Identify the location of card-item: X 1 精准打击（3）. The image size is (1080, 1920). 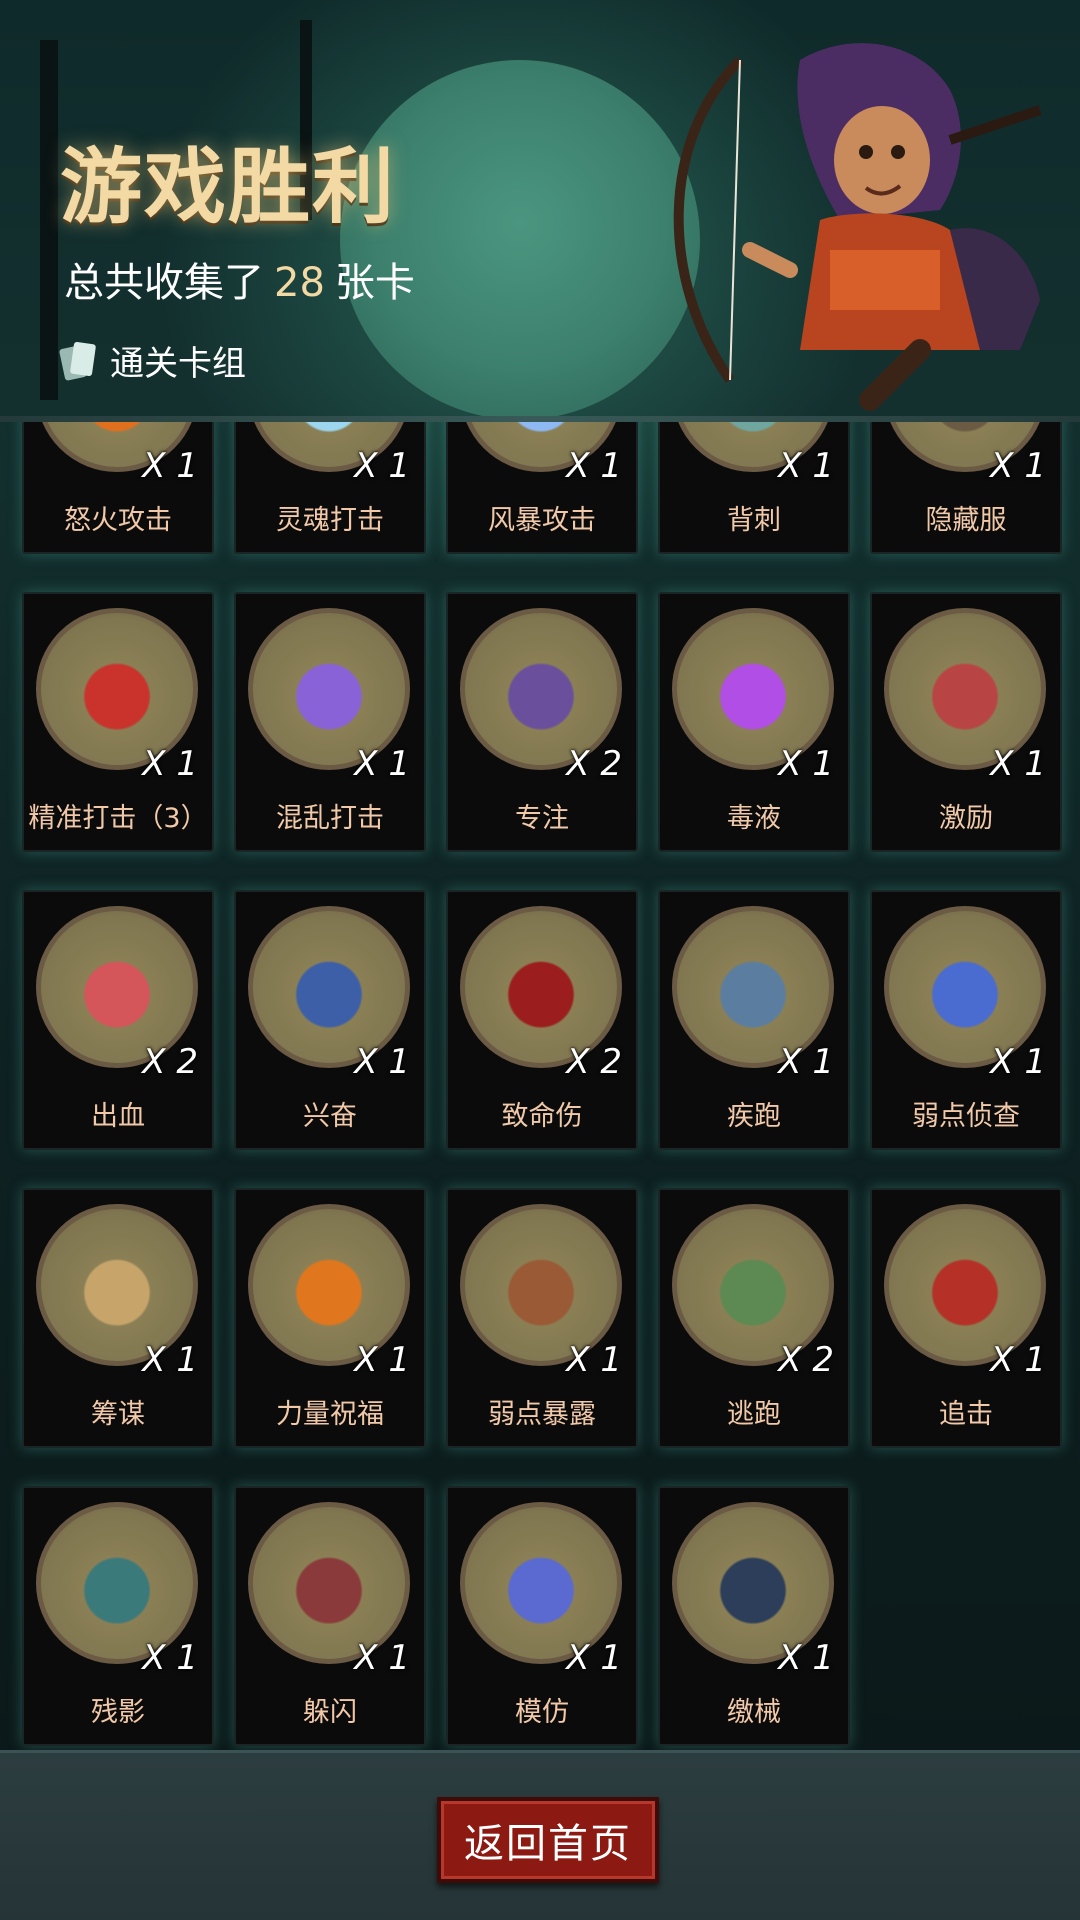
(118, 722).